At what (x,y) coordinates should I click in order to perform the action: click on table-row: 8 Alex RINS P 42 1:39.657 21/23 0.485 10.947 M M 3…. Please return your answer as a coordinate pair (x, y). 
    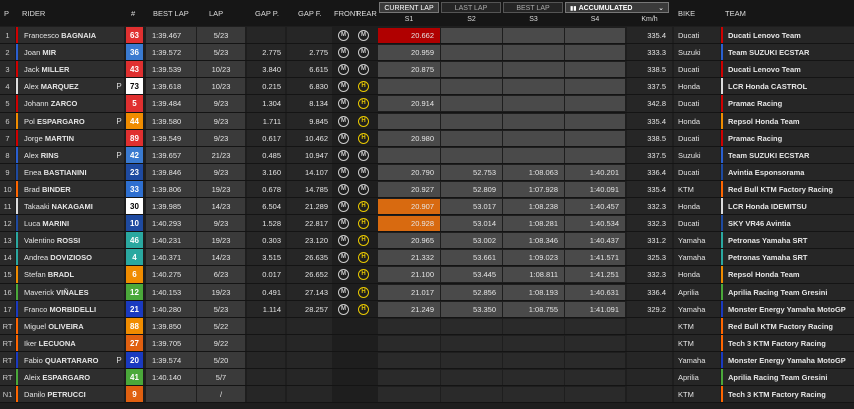
    Looking at the image, I should click on (427, 155).